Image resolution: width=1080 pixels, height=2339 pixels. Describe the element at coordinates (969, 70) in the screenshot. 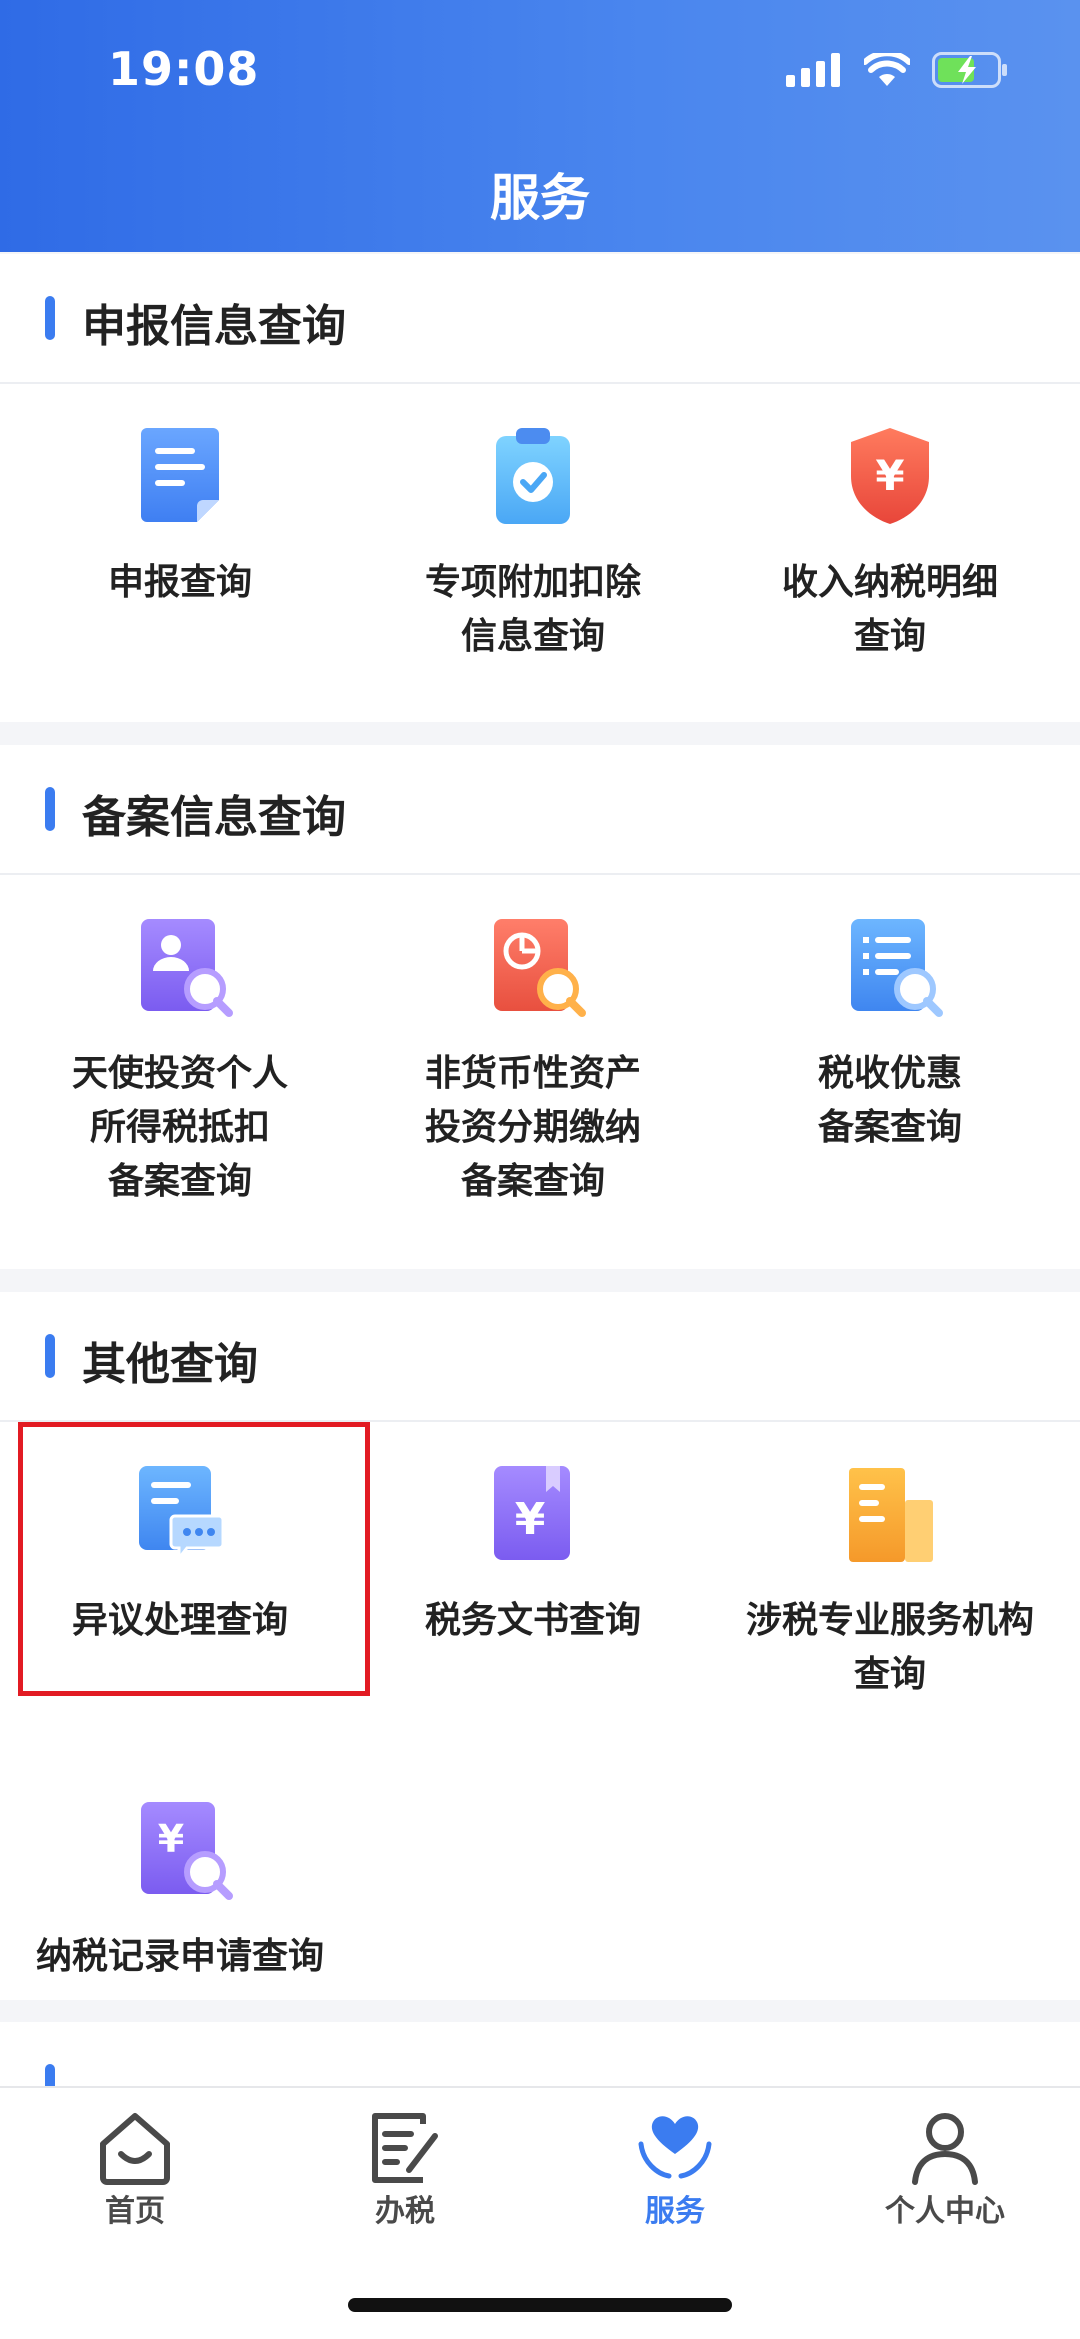

I see `battery-icon` at that location.